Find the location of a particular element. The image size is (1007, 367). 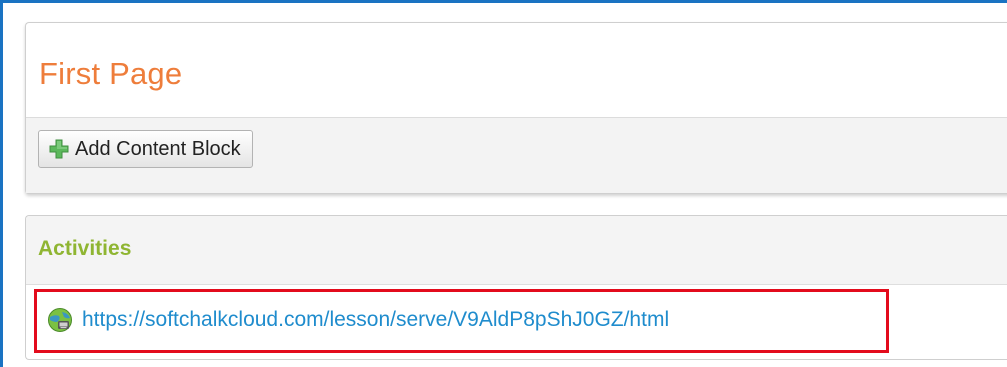

globe-icon is located at coordinates (60, 320).